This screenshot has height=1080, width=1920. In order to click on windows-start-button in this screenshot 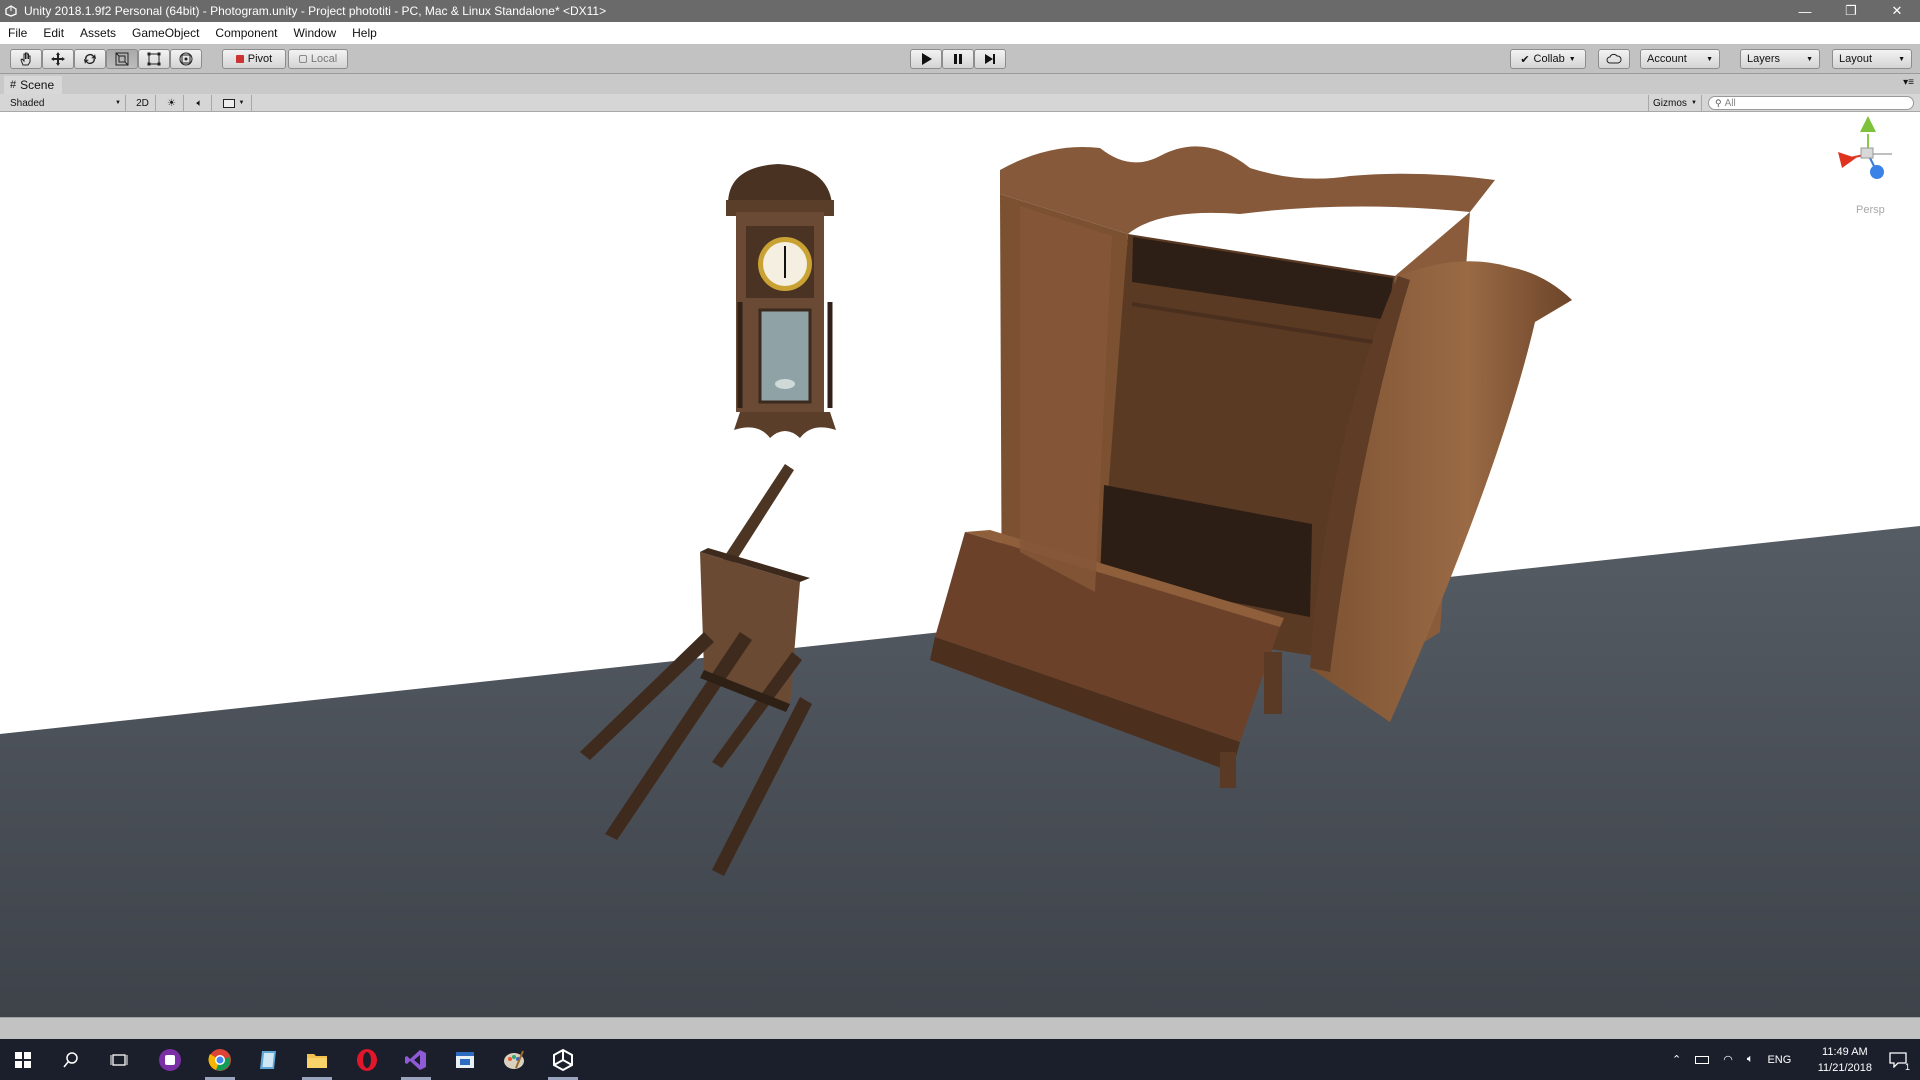, I will do `click(23, 1060)`.